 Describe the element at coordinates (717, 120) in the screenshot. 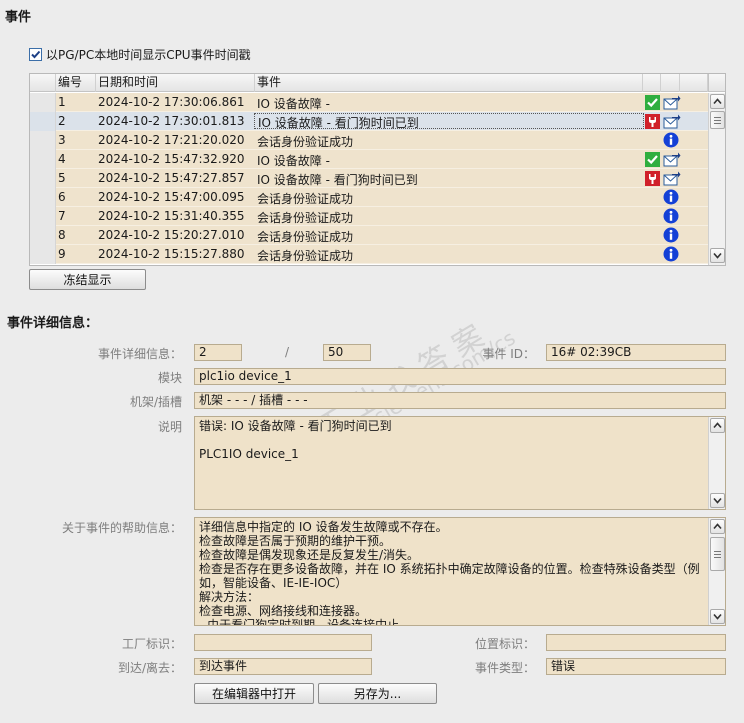

I see `scroll-thumb` at that location.